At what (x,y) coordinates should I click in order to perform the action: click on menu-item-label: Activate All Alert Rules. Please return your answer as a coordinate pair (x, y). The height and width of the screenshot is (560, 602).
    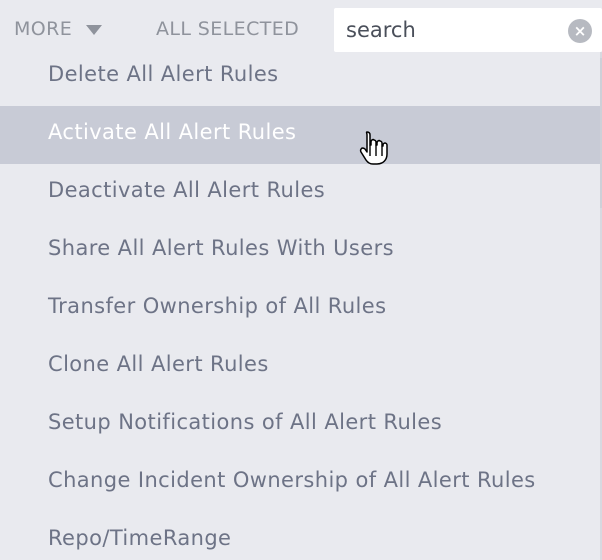
    Looking at the image, I should click on (172, 132).